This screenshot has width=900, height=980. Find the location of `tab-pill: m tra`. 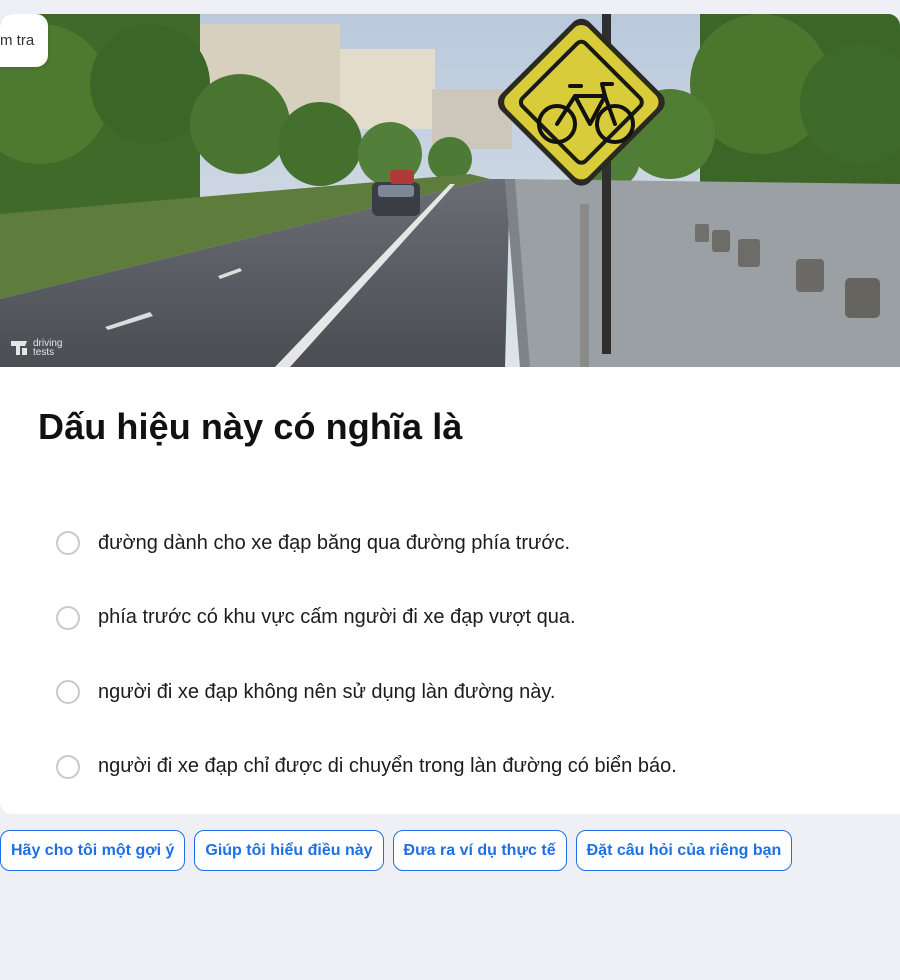

tab-pill: m tra is located at coordinates (24, 40).